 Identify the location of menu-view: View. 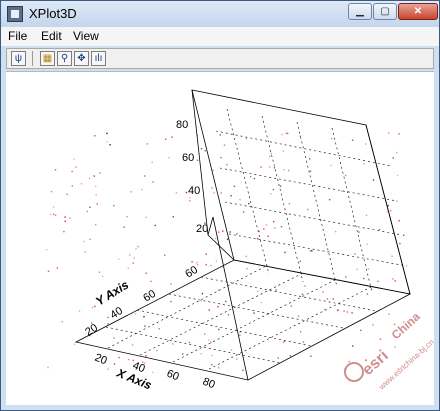
(86, 36).